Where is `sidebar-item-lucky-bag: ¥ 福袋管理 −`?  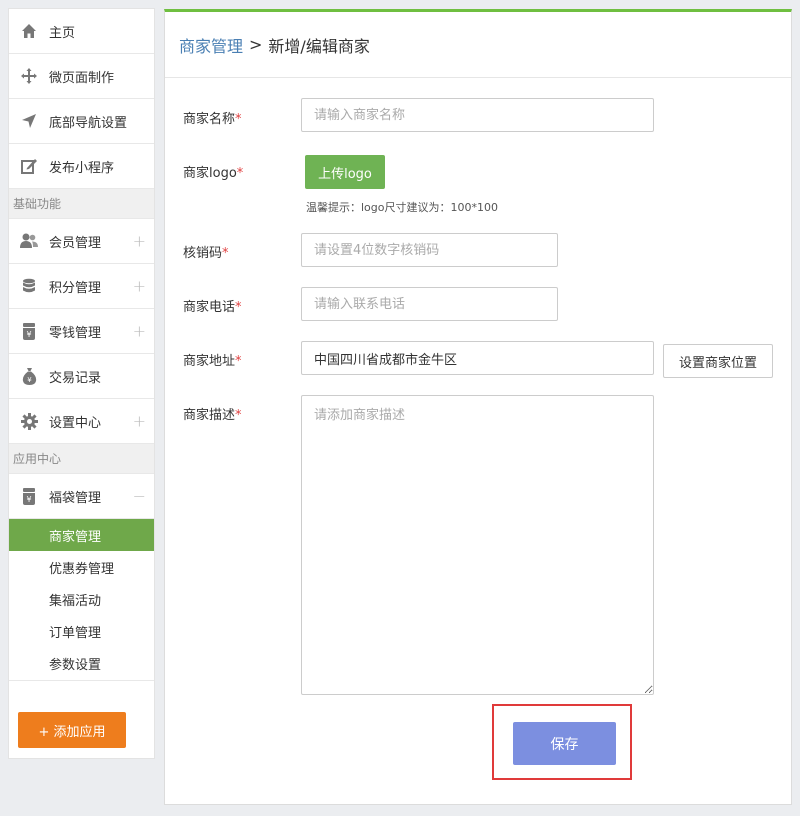 sidebar-item-lucky-bag: ¥ 福袋管理 − is located at coordinates (81, 496).